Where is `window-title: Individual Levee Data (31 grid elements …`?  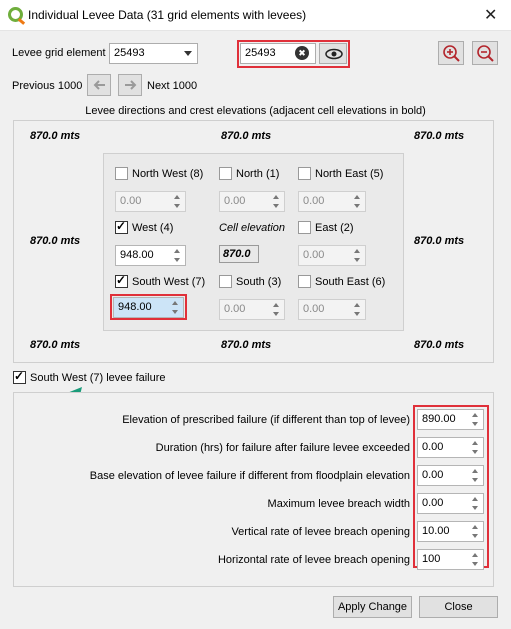
window-title: Individual Levee Data (31 grid elements … is located at coordinates (167, 15).